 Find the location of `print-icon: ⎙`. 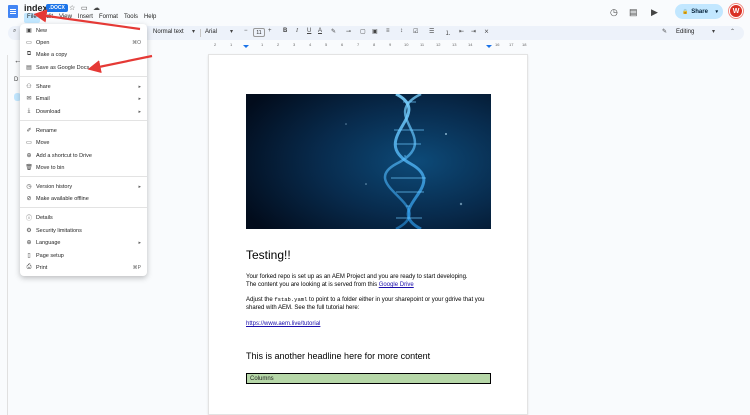

print-icon: ⎙ is located at coordinates (29, 267).